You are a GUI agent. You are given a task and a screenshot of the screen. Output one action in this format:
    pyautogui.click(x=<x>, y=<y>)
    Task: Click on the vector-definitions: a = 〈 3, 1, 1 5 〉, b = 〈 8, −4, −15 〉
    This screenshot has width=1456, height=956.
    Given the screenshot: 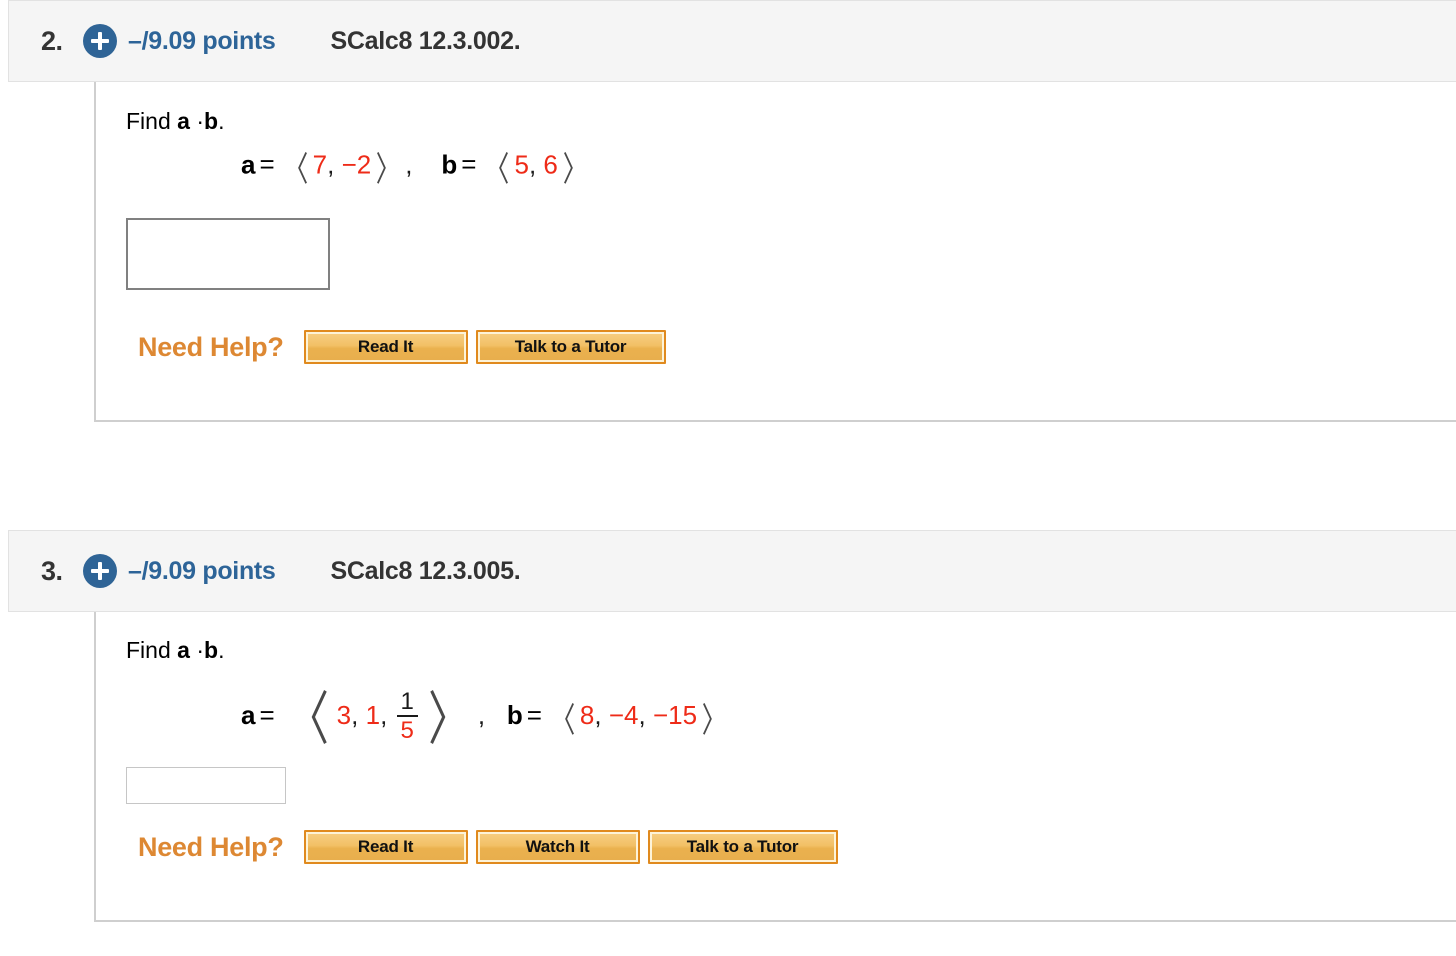 What is the action you would take?
    pyautogui.click(x=484, y=719)
    